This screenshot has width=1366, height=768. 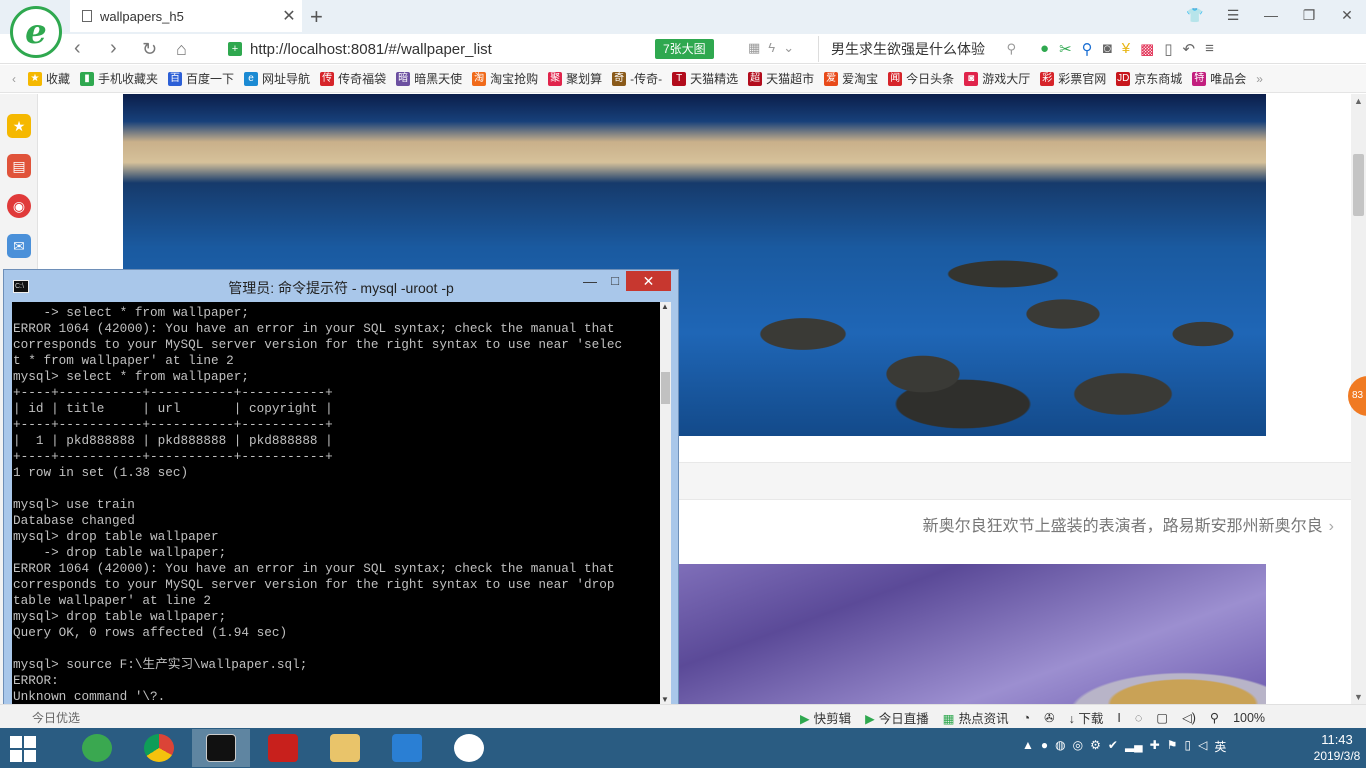 What do you see at coordinates (201, 78) in the screenshot?
I see `fav-item: 百百度一下` at bounding box center [201, 78].